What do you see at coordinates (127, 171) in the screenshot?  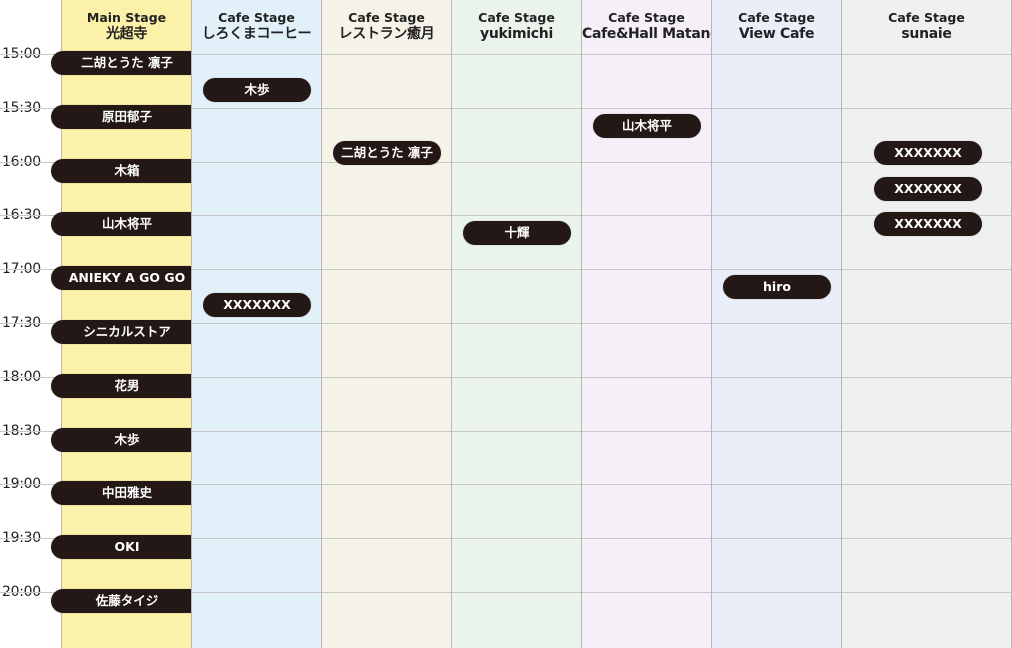 I see `performance-slot: 木箱` at bounding box center [127, 171].